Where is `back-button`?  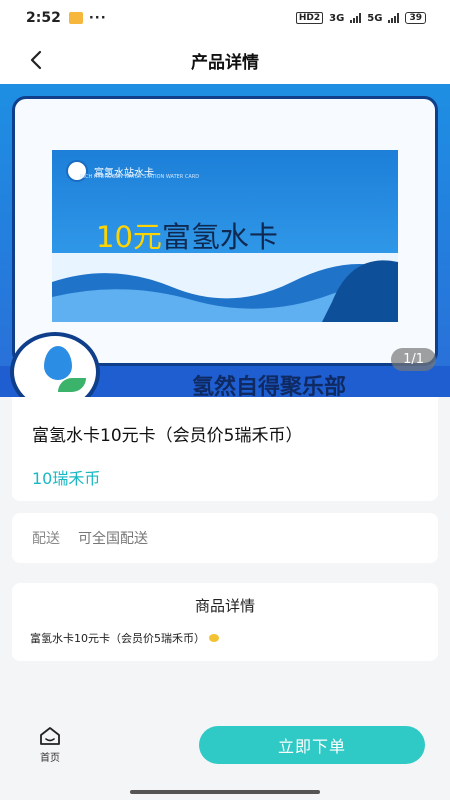 back-button is located at coordinates (36, 60).